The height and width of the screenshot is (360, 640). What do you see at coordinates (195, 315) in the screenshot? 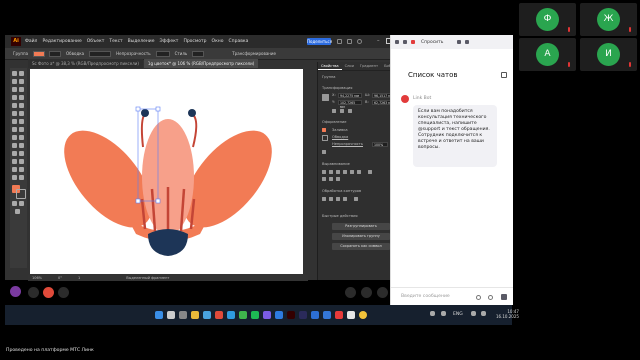
I see `explorer-icon` at bounding box center [195, 315].